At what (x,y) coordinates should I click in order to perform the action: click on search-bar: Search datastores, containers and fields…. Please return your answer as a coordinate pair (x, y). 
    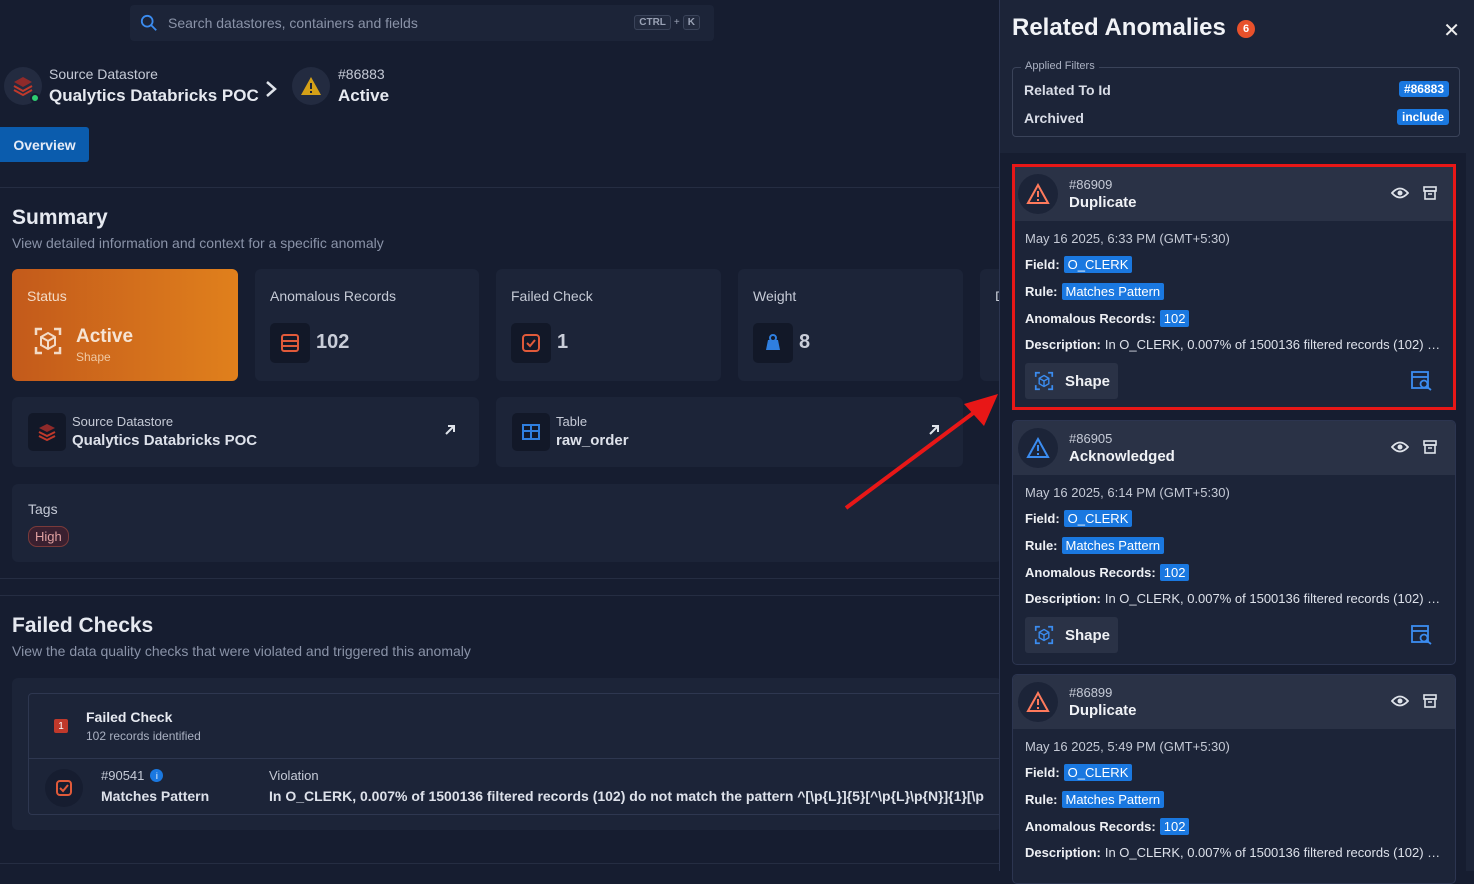
    Looking at the image, I should click on (422, 23).